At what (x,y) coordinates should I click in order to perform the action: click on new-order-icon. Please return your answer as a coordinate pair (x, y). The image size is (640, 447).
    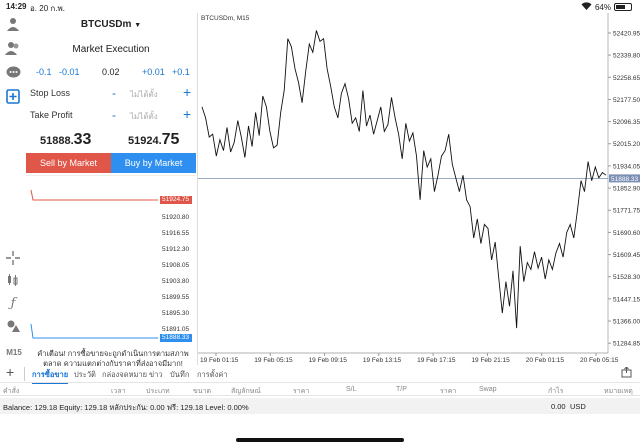
    Looking at the image, I should click on (13, 96).